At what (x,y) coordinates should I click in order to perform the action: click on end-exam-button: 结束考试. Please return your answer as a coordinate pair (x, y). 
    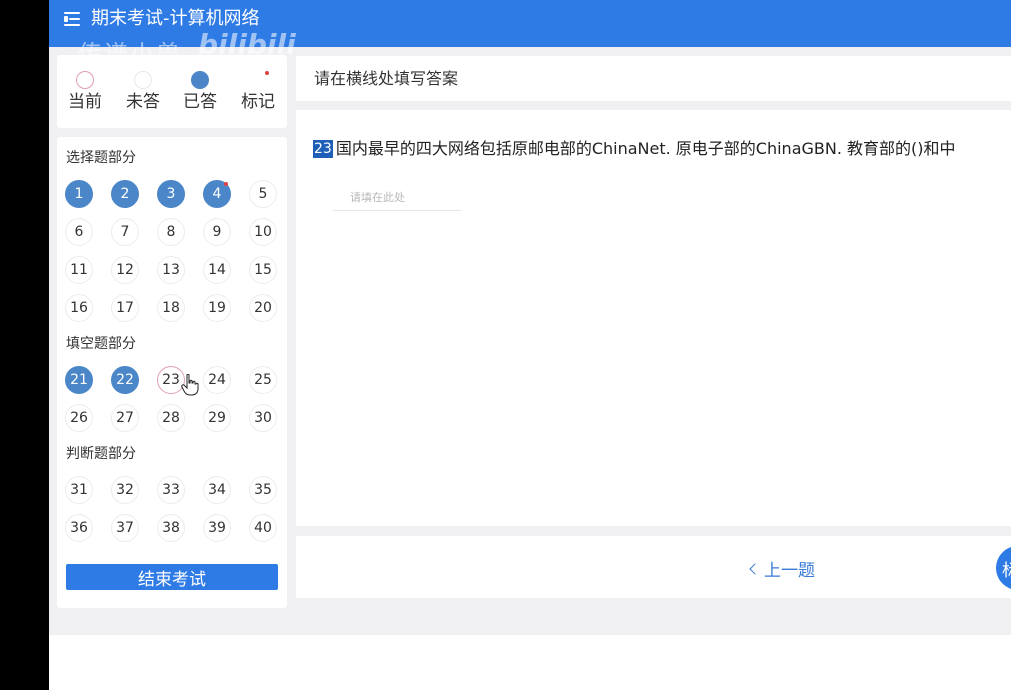
    Looking at the image, I should click on (172, 577).